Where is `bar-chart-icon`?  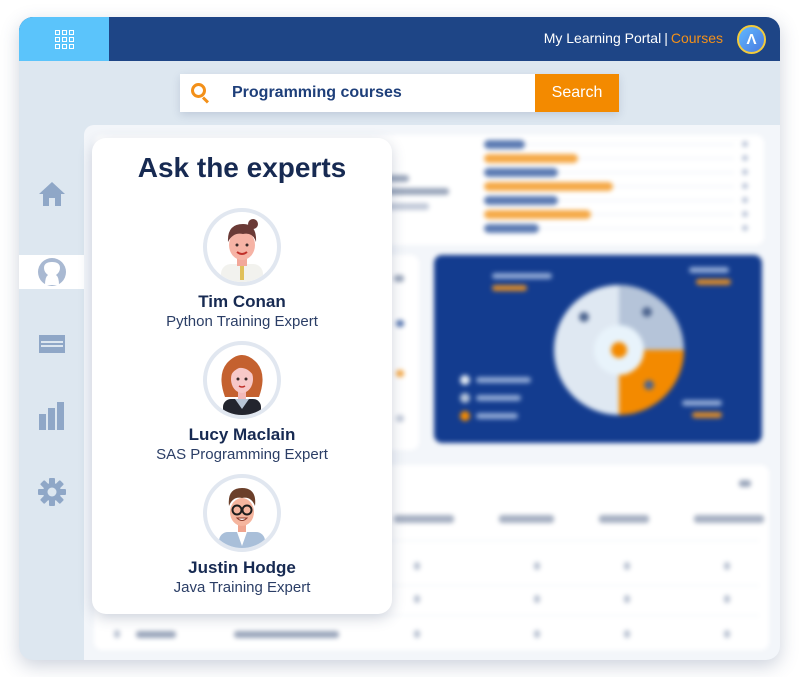
bar-chart-icon is located at coordinates (51, 416).